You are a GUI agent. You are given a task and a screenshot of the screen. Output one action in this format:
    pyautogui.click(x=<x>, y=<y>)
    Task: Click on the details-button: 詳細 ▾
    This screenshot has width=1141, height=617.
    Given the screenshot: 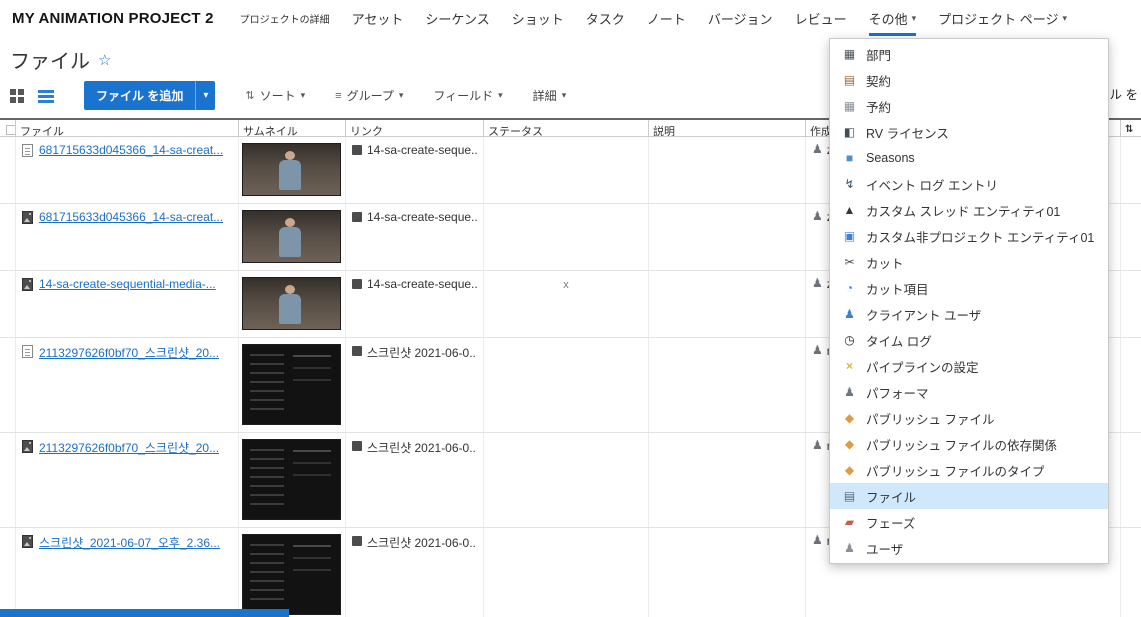 What is the action you would take?
    pyautogui.click(x=550, y=95)
    